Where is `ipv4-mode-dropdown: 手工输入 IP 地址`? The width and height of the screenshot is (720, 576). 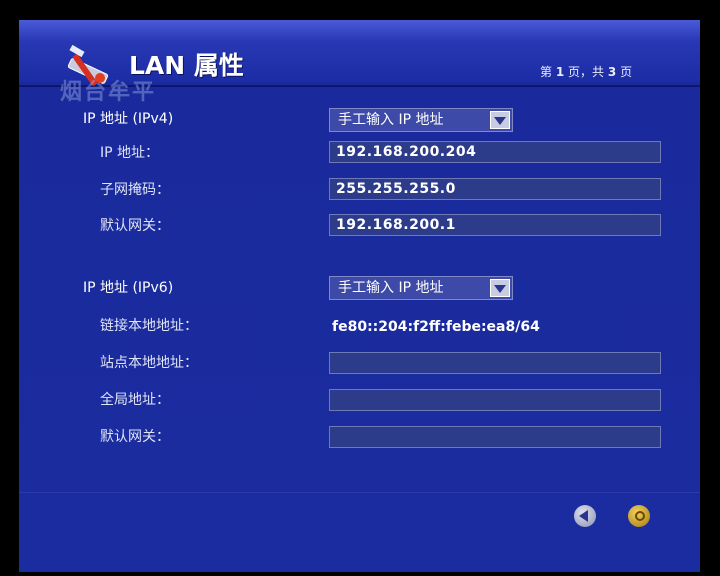
ipv4-mode-dropdown: 手工输入 IP 地址 is located at coordinates (421, 120).